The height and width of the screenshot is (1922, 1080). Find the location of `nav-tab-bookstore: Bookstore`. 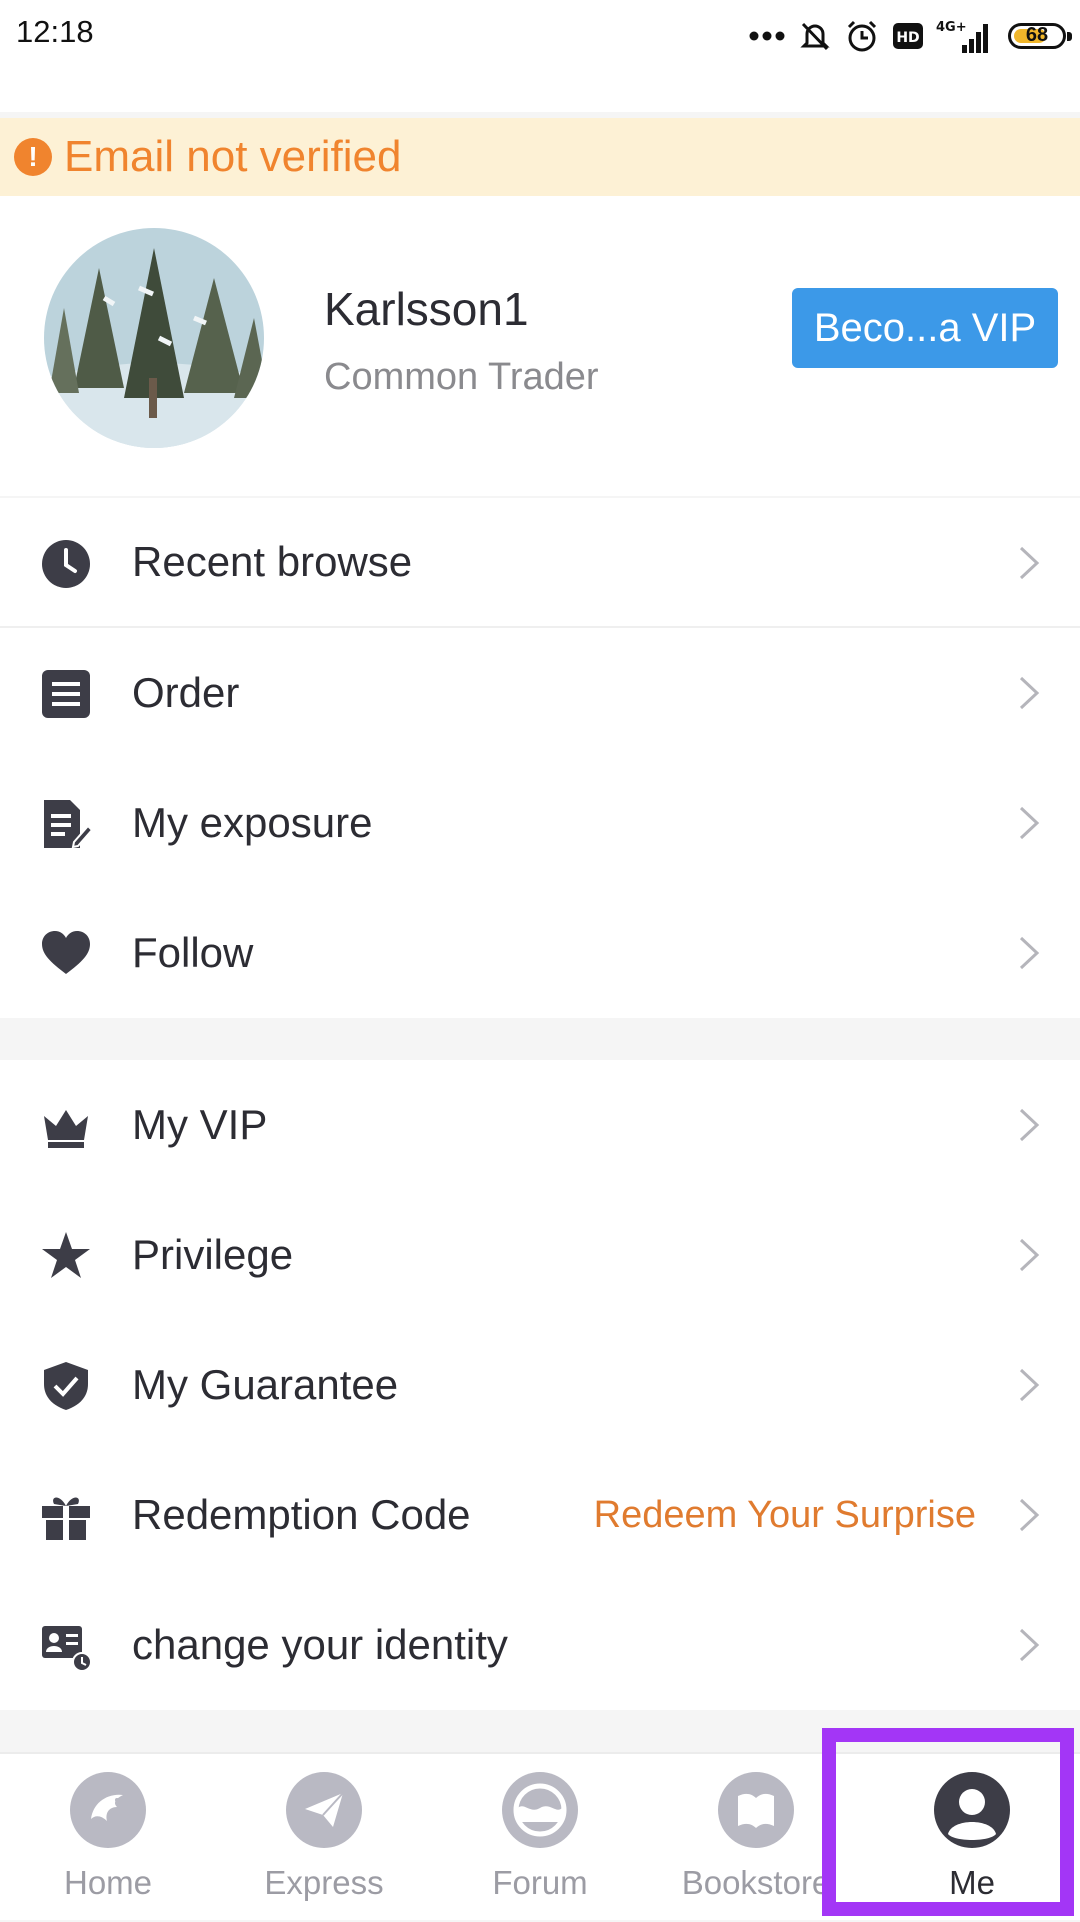

nav-tab-bookstore: Bookstore is located at coordinates (756, 1847).